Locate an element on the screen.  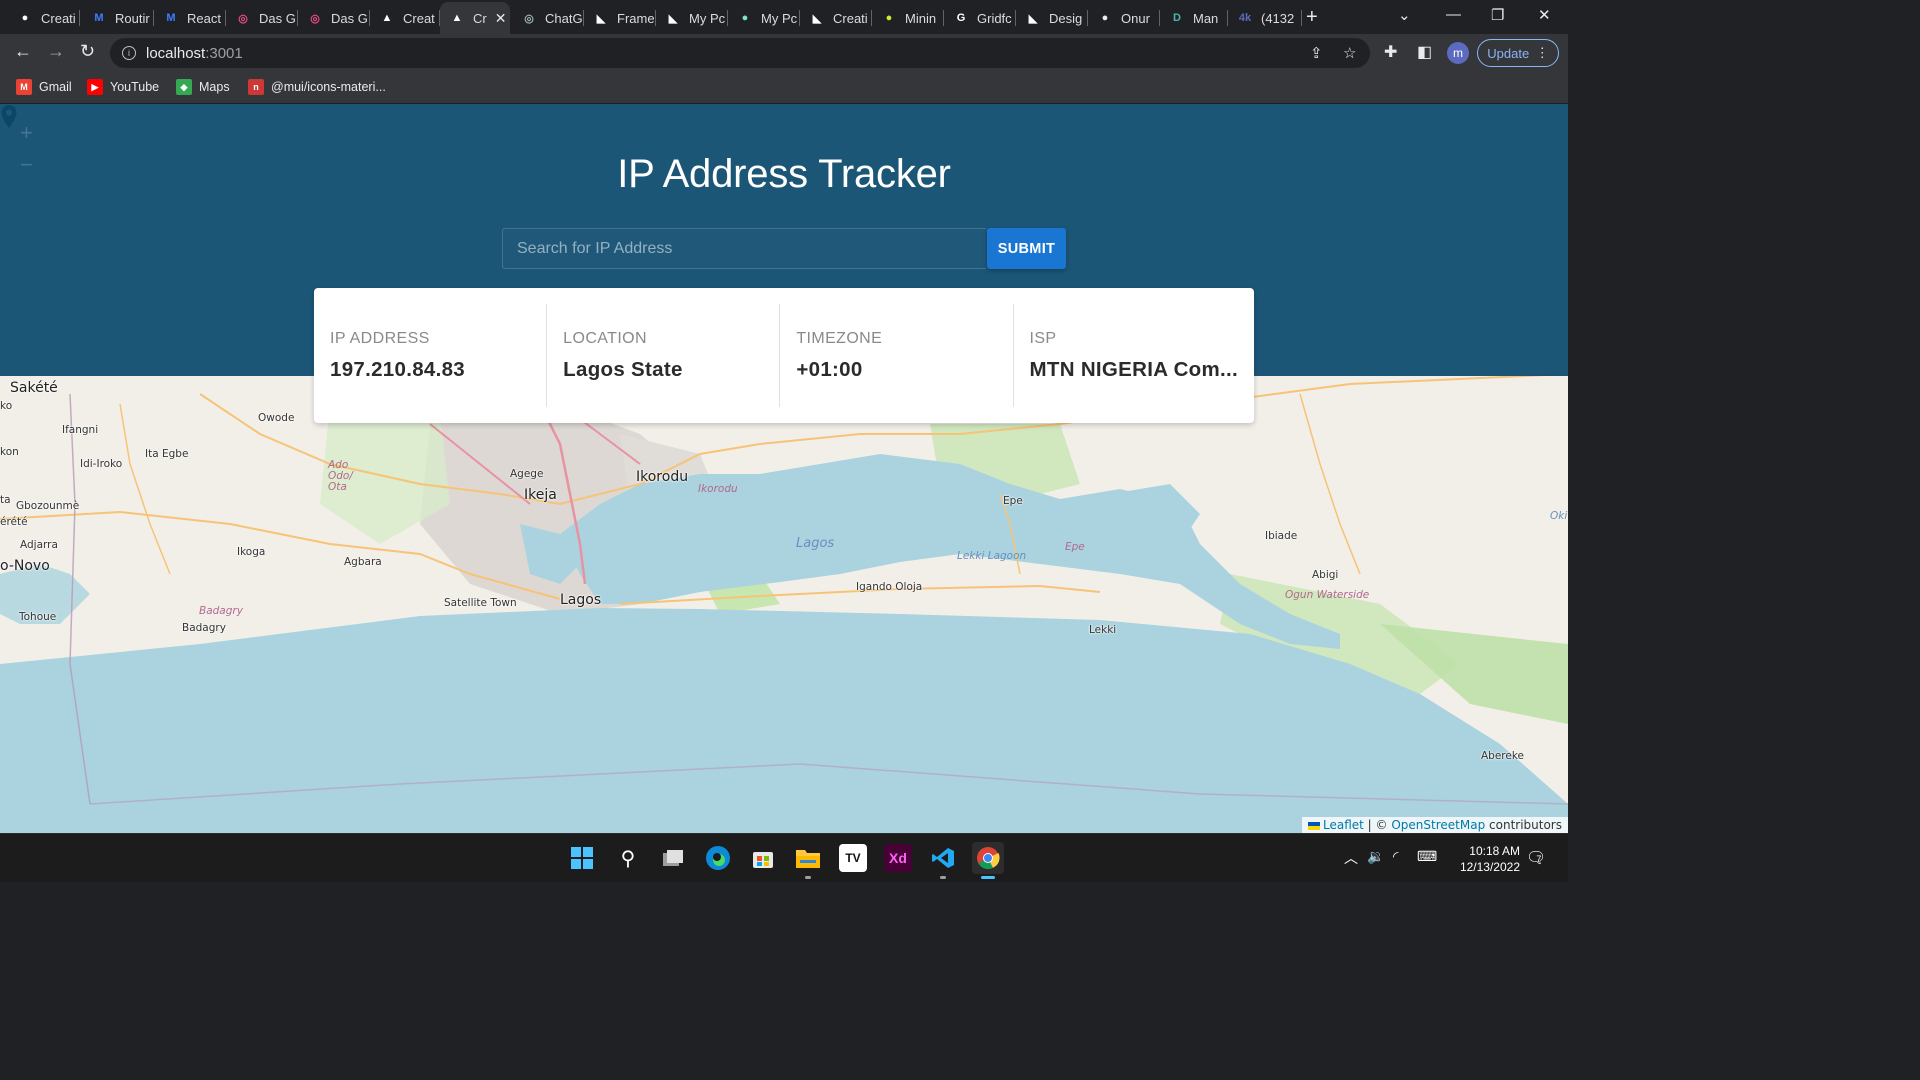
task-view-icon is located at coordinates (673, 858).